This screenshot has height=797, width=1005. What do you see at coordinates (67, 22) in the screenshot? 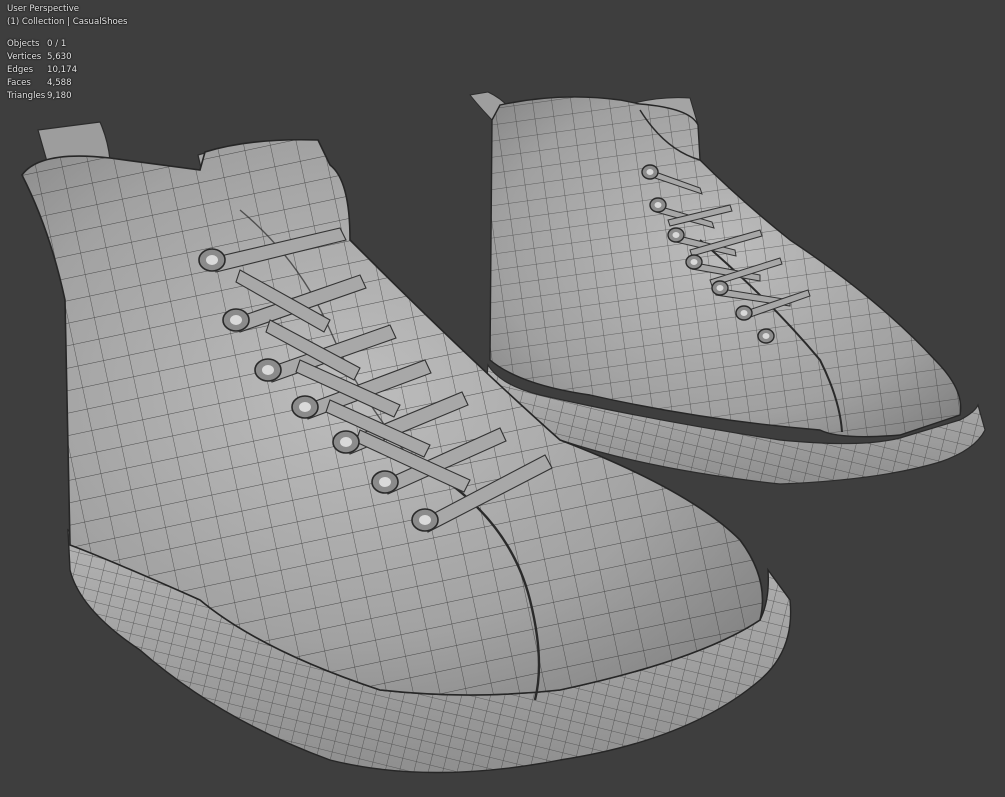
I see `collection-label: (1) Collection | CasualShoes` at bounding box center [67, 22].